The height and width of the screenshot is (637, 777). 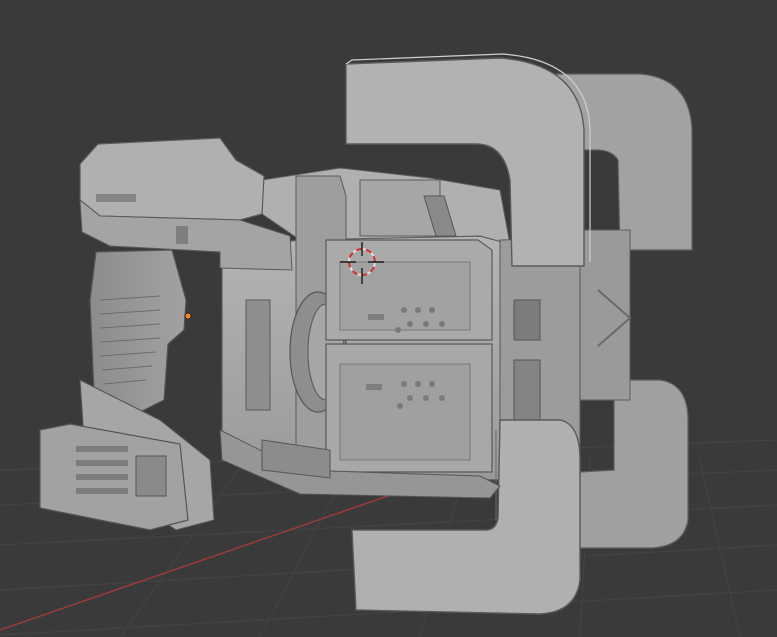 I want to click on object-origin-icon, so click(x=188, y=316).